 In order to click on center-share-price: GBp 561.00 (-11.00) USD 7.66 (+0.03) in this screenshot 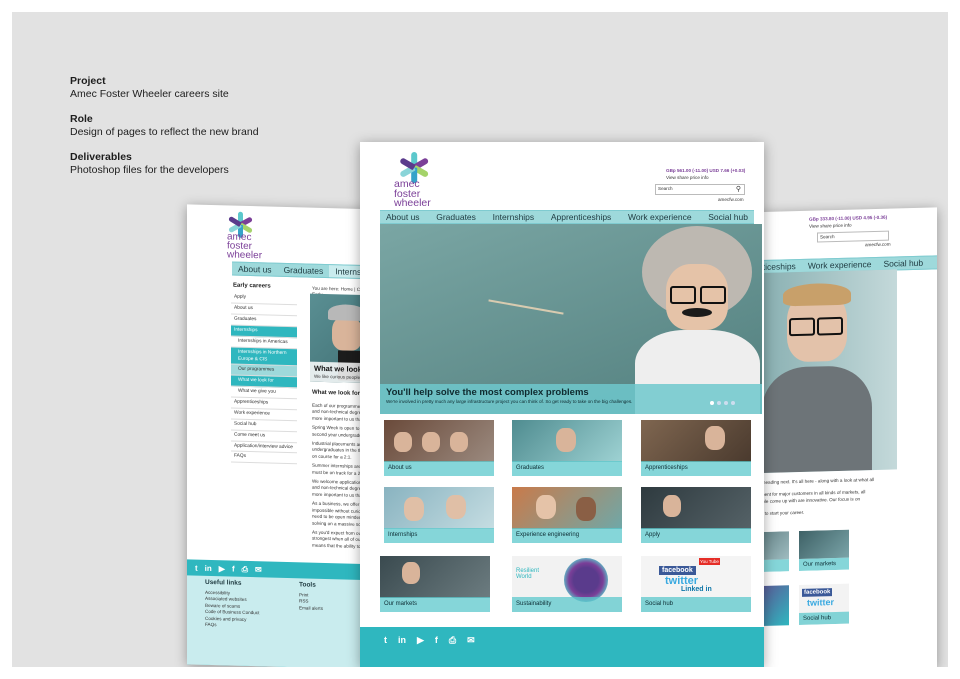, I will do `click(706, 170)`.